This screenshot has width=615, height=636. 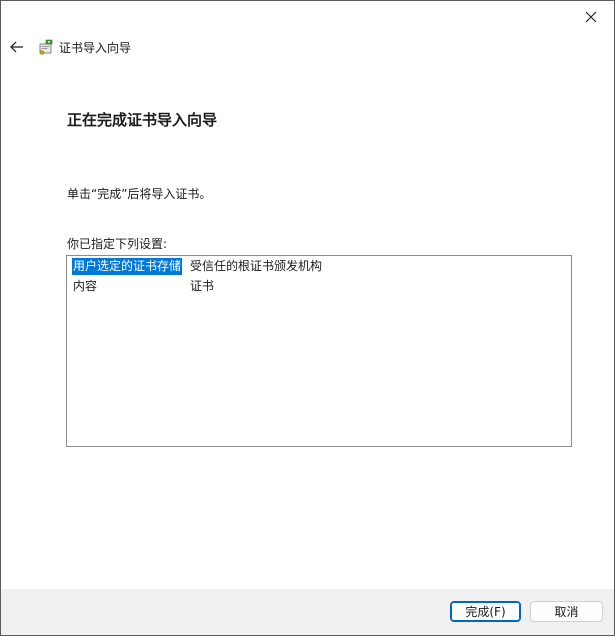 What do you see at coordinates (85, 286) in the screenshot?
I see `settings-row-key: 内容` at bounding box center [85, 286].